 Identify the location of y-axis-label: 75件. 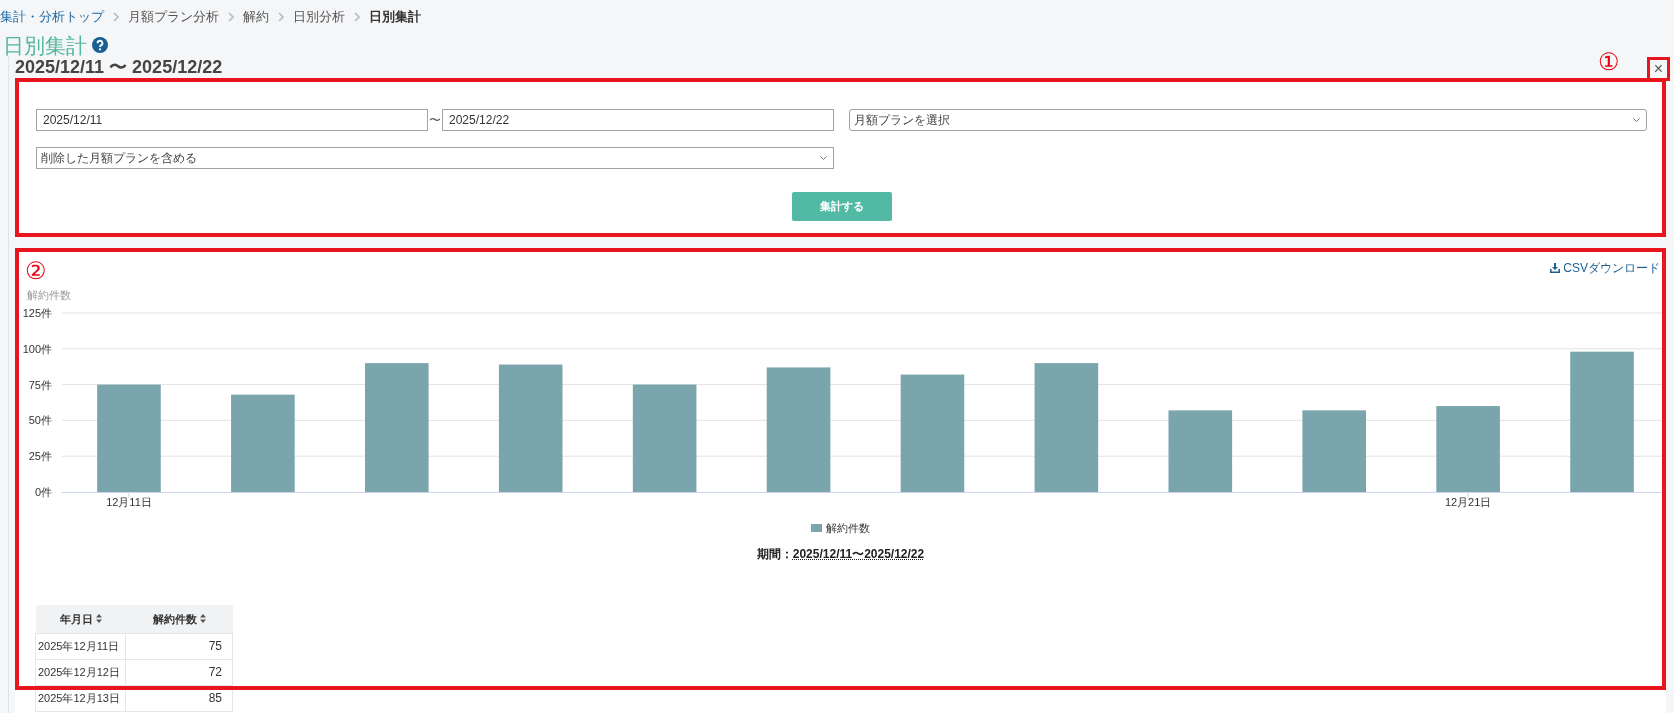
(40, 384).